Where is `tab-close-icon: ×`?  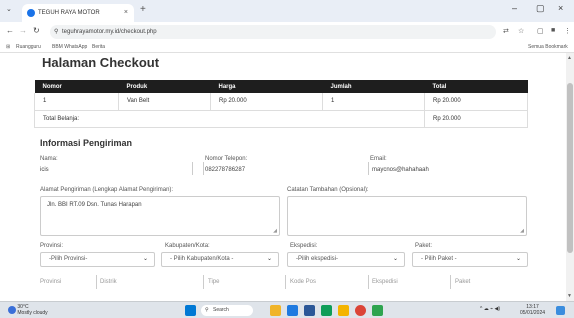 tab-close-icon: × is located at coordinates (126, 13).